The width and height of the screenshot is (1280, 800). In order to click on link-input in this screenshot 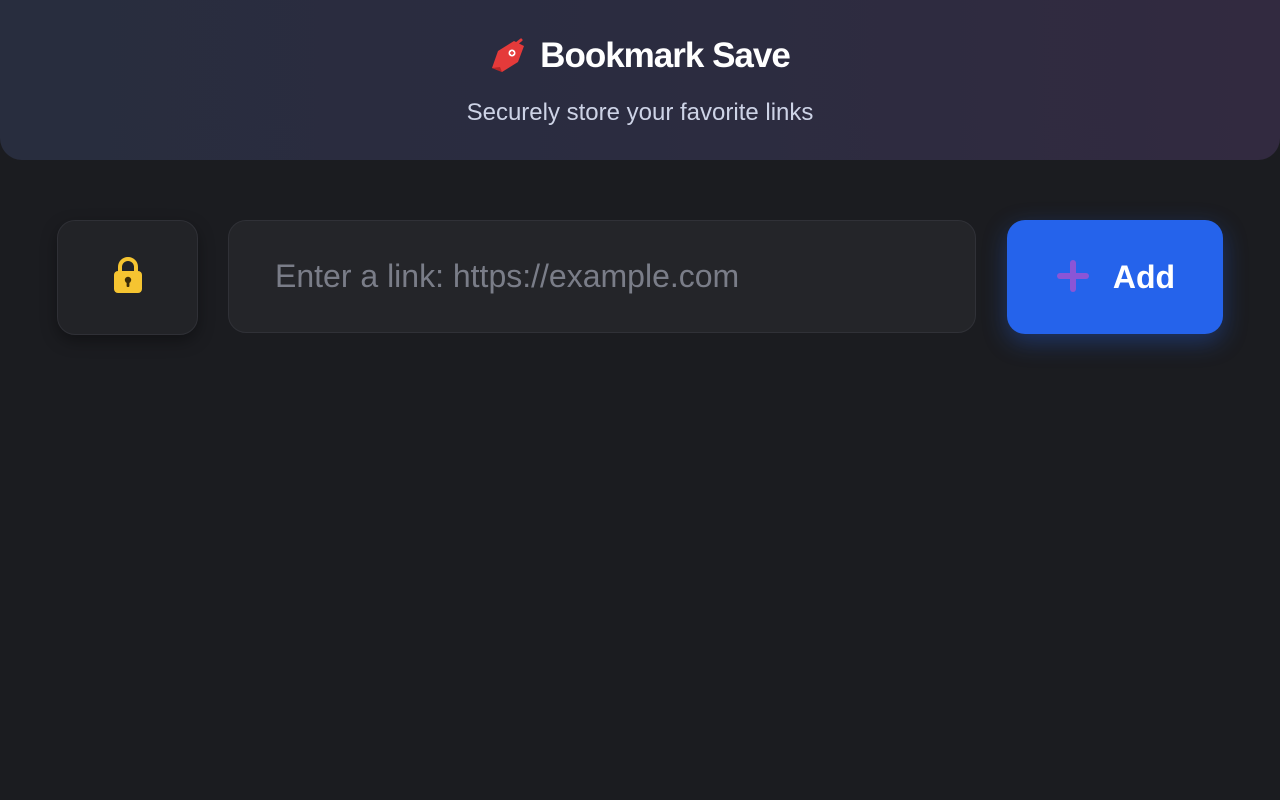, I will do `click(602, 276)`.